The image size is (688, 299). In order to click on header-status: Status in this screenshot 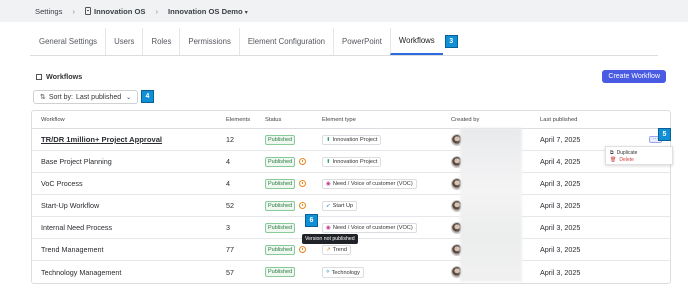, I will do `click(293, 120)`.